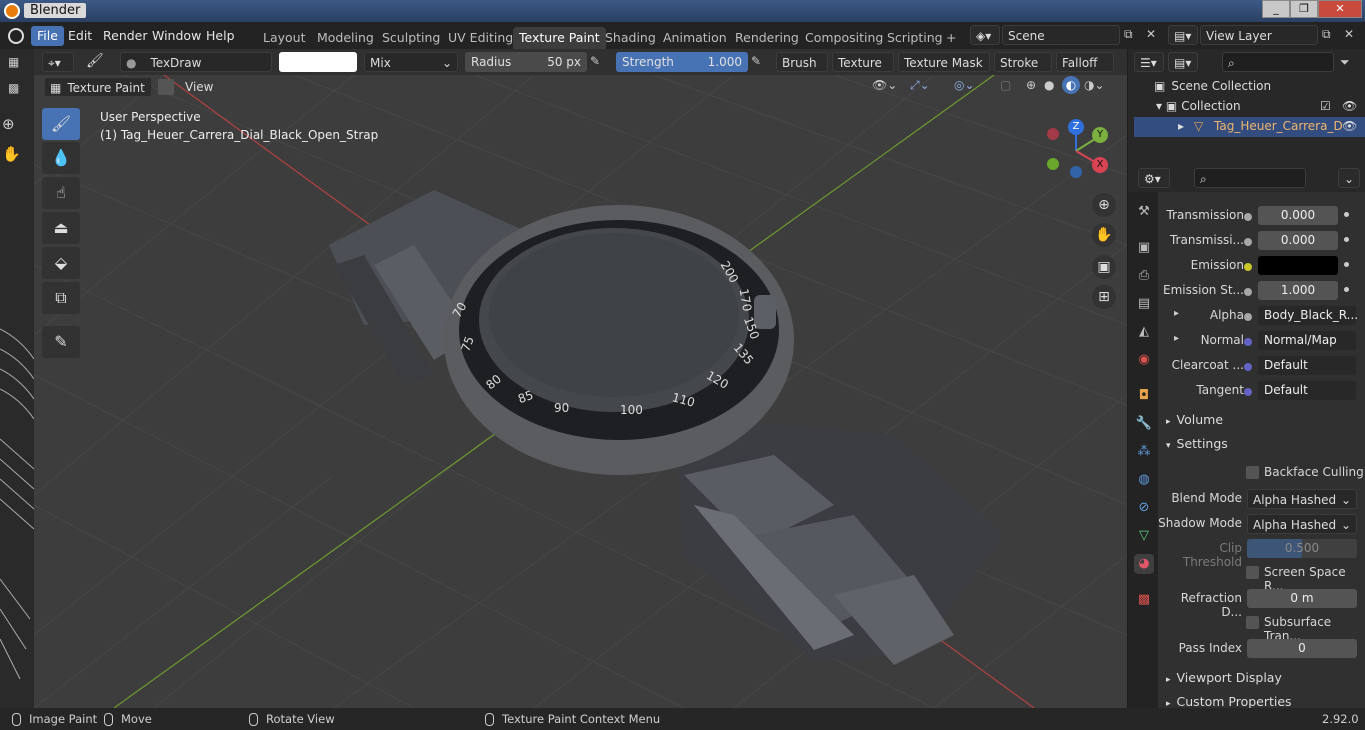 This screenshot has height=730, width=1365. What do you see at coordinates (756, 61) in the screenshot?
I see `strength-pressure-icon: ✎` at bounding box center [756, 61].